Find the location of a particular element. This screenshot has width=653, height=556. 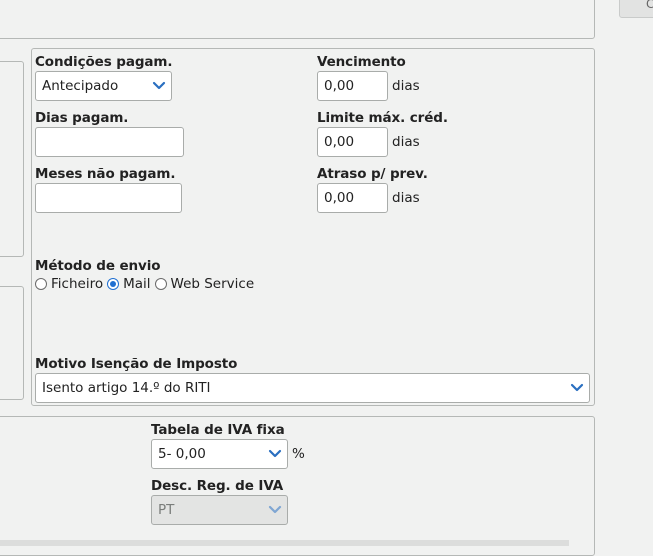

payment-conditions-select: Antecipado is located at coordinates (103, 86).